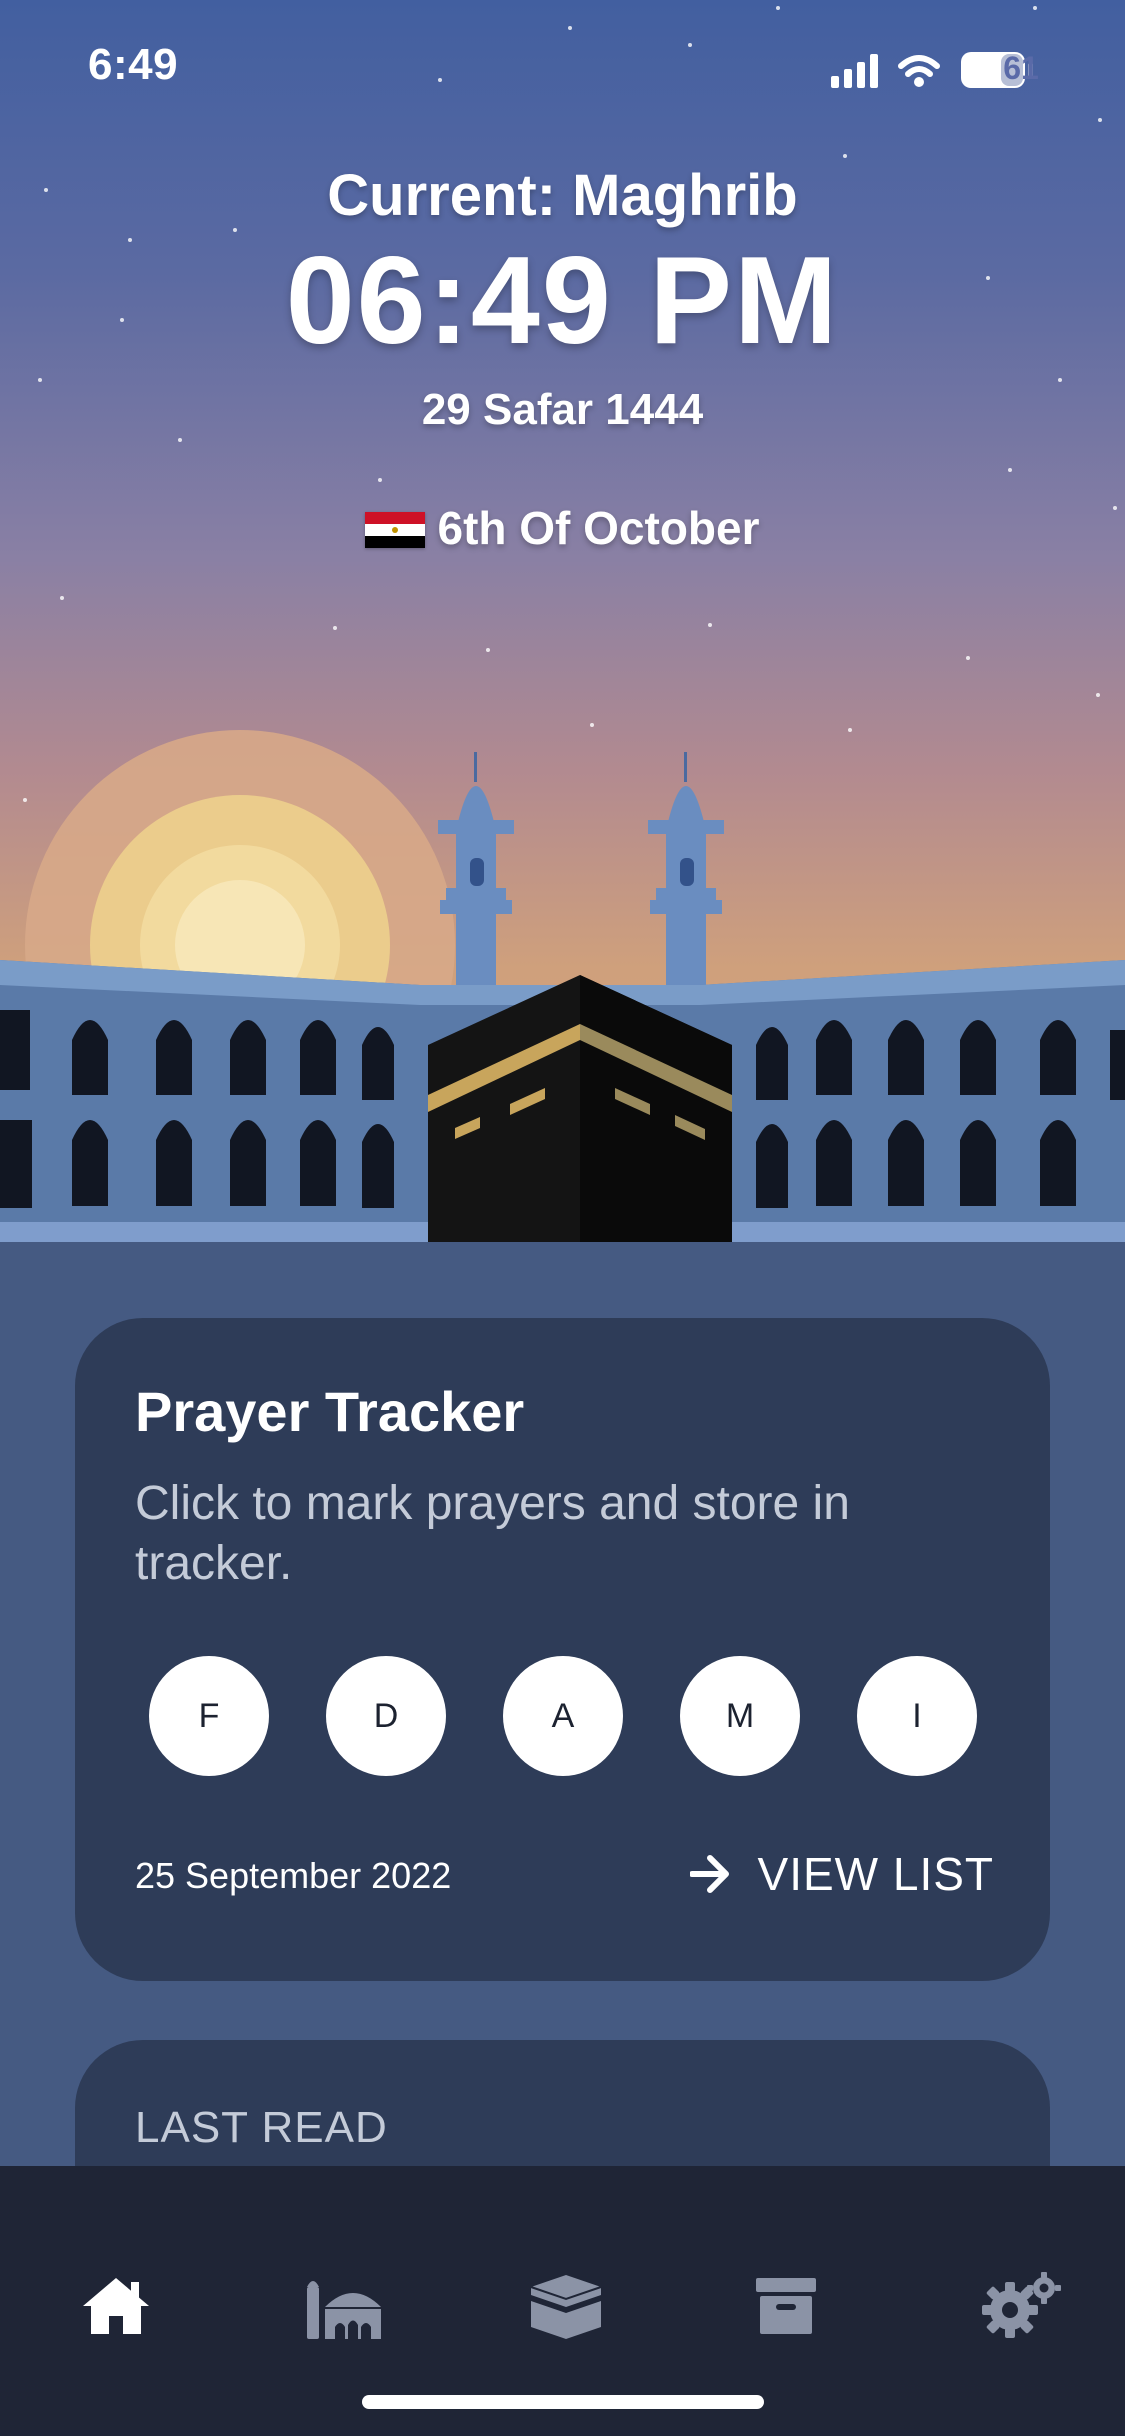 The height and width of the screenshot is (2436, 1125). Describe the element at coordinates (1021, 68) in the screenshot. I see `battery-level: 61` at that location.